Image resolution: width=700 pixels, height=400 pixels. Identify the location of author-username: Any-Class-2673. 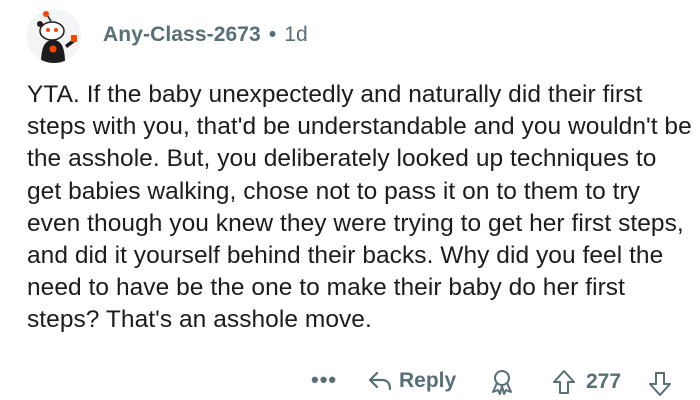
(182, 34).